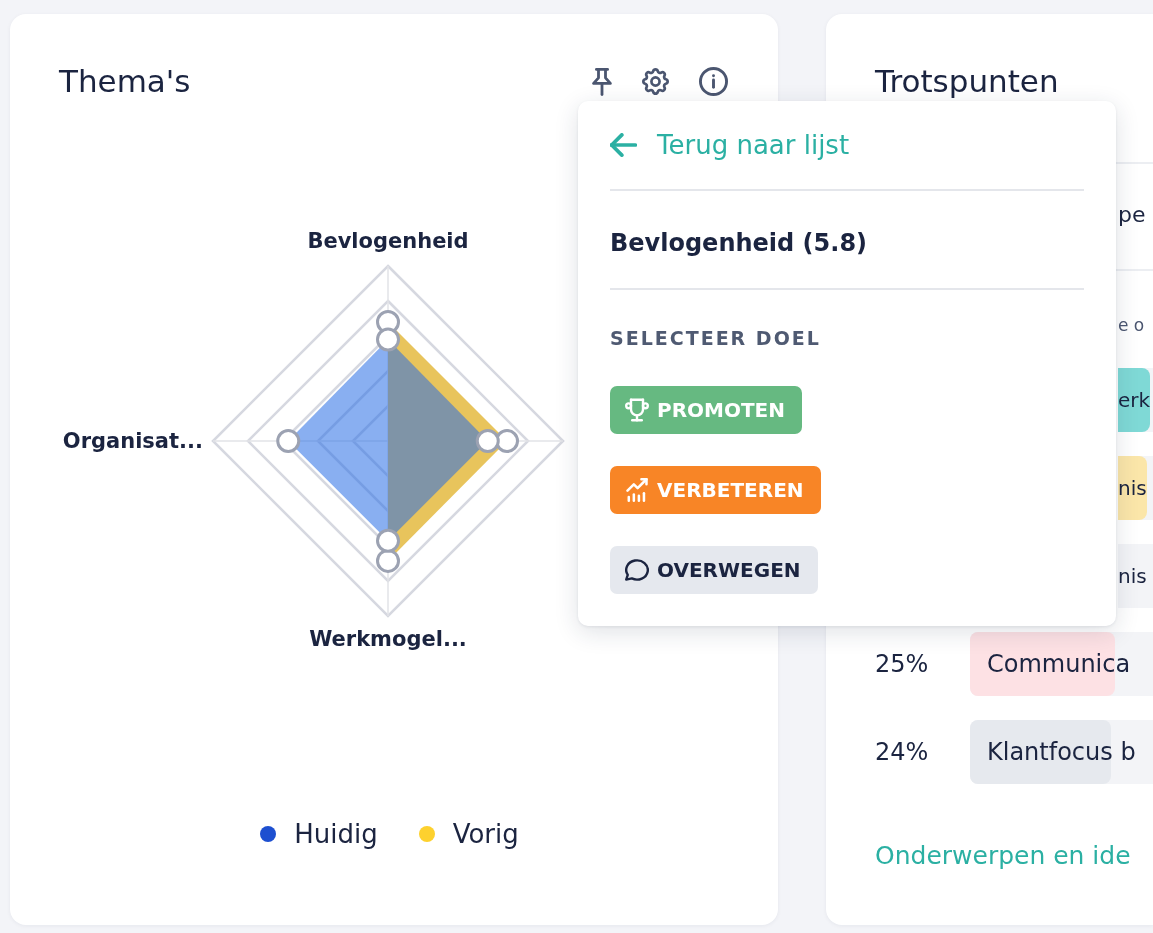 The image size is (1153, 933). What do you see at coordinates (1061, 752) in the screenshot?
I see `topic-label: Klantfocus b` at bounding box center [1061, 752].